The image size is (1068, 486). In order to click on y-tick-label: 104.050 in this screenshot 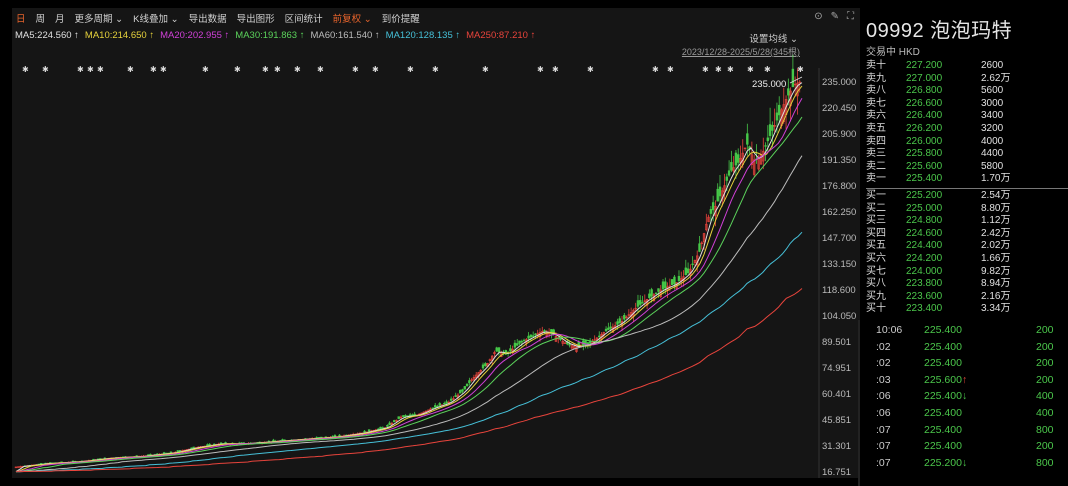, I will do `click(839, 316)`.